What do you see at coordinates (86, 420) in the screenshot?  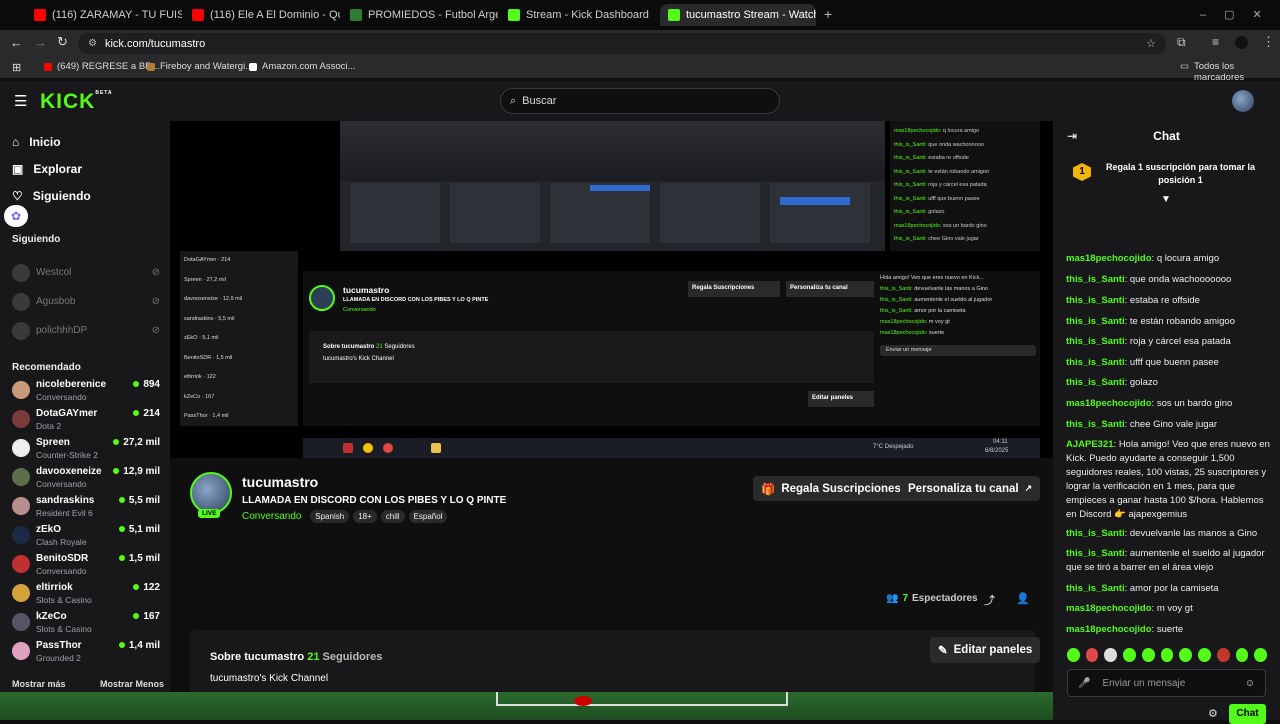 I see `recommended-item: DotaGAYmer Dota 2 214` at bounding box center [86, 420].